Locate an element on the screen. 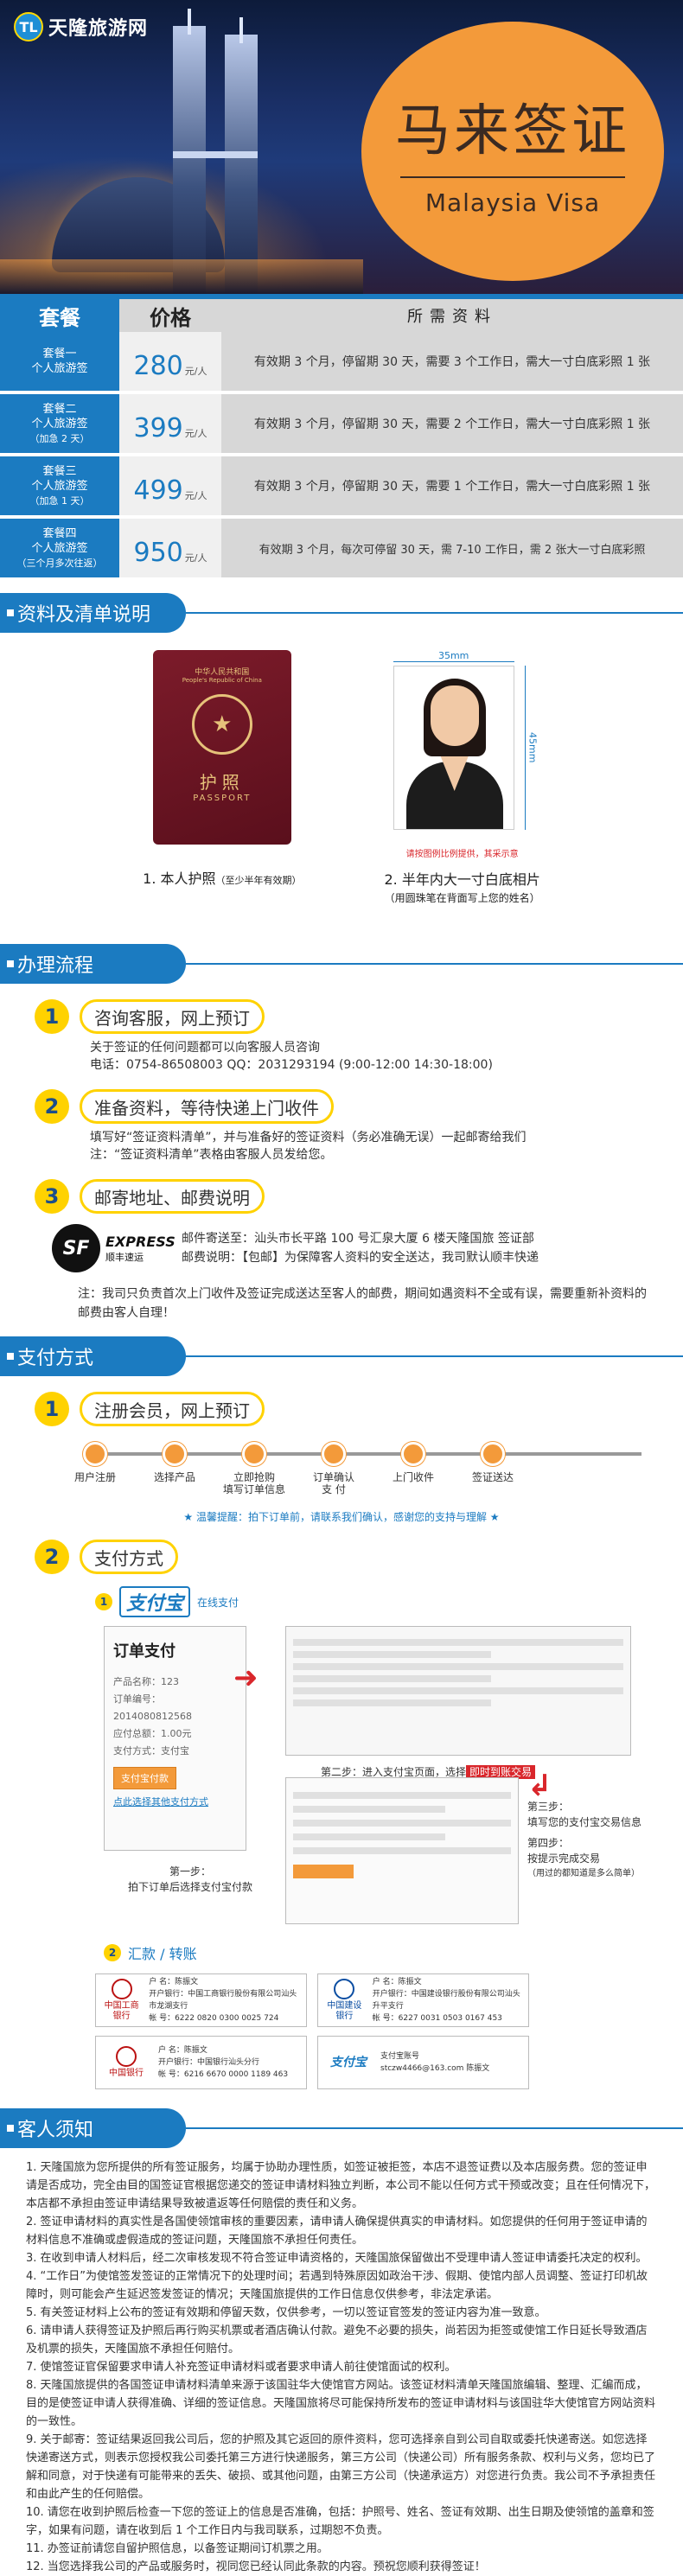 The width and height of the screenshot is (683, 2576). step-title: 注册会员，网上预订 is located at coordinates (172, 1409).